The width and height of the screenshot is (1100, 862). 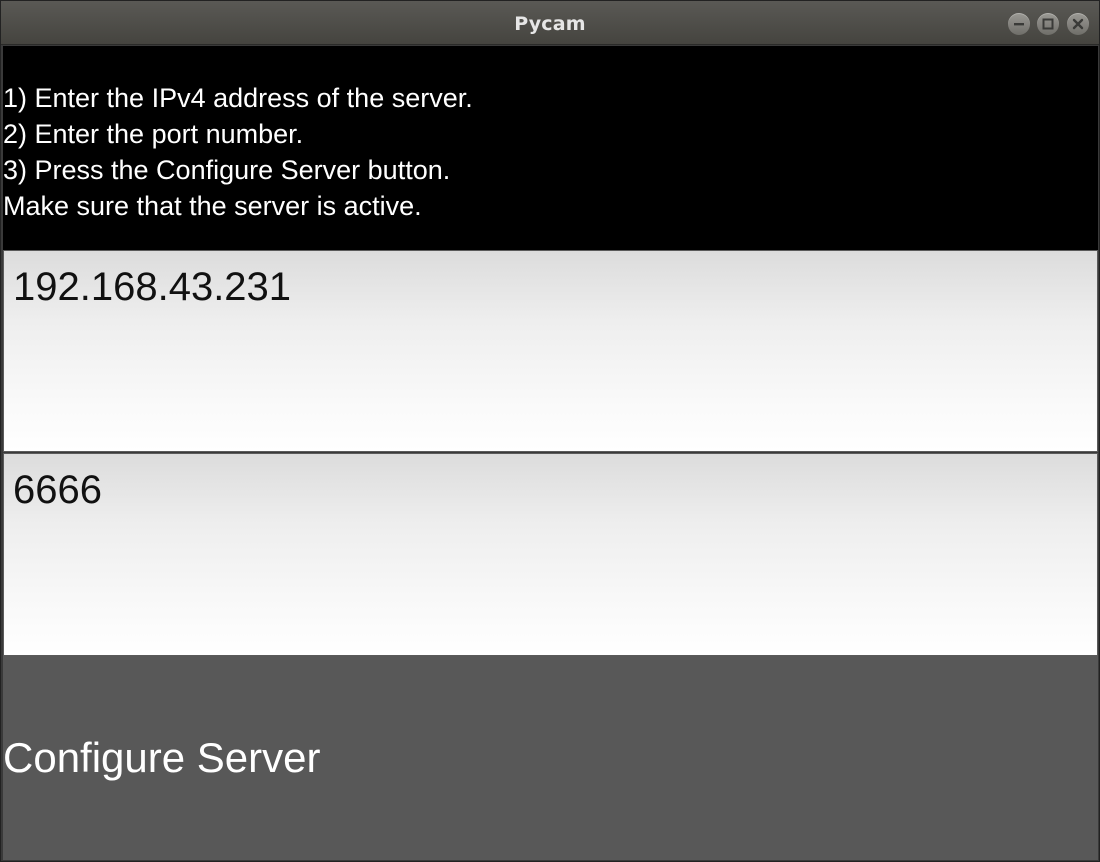 I want to click on instruction-line-3: 3) Press the Configure Server button., so click(x=227, y=170).